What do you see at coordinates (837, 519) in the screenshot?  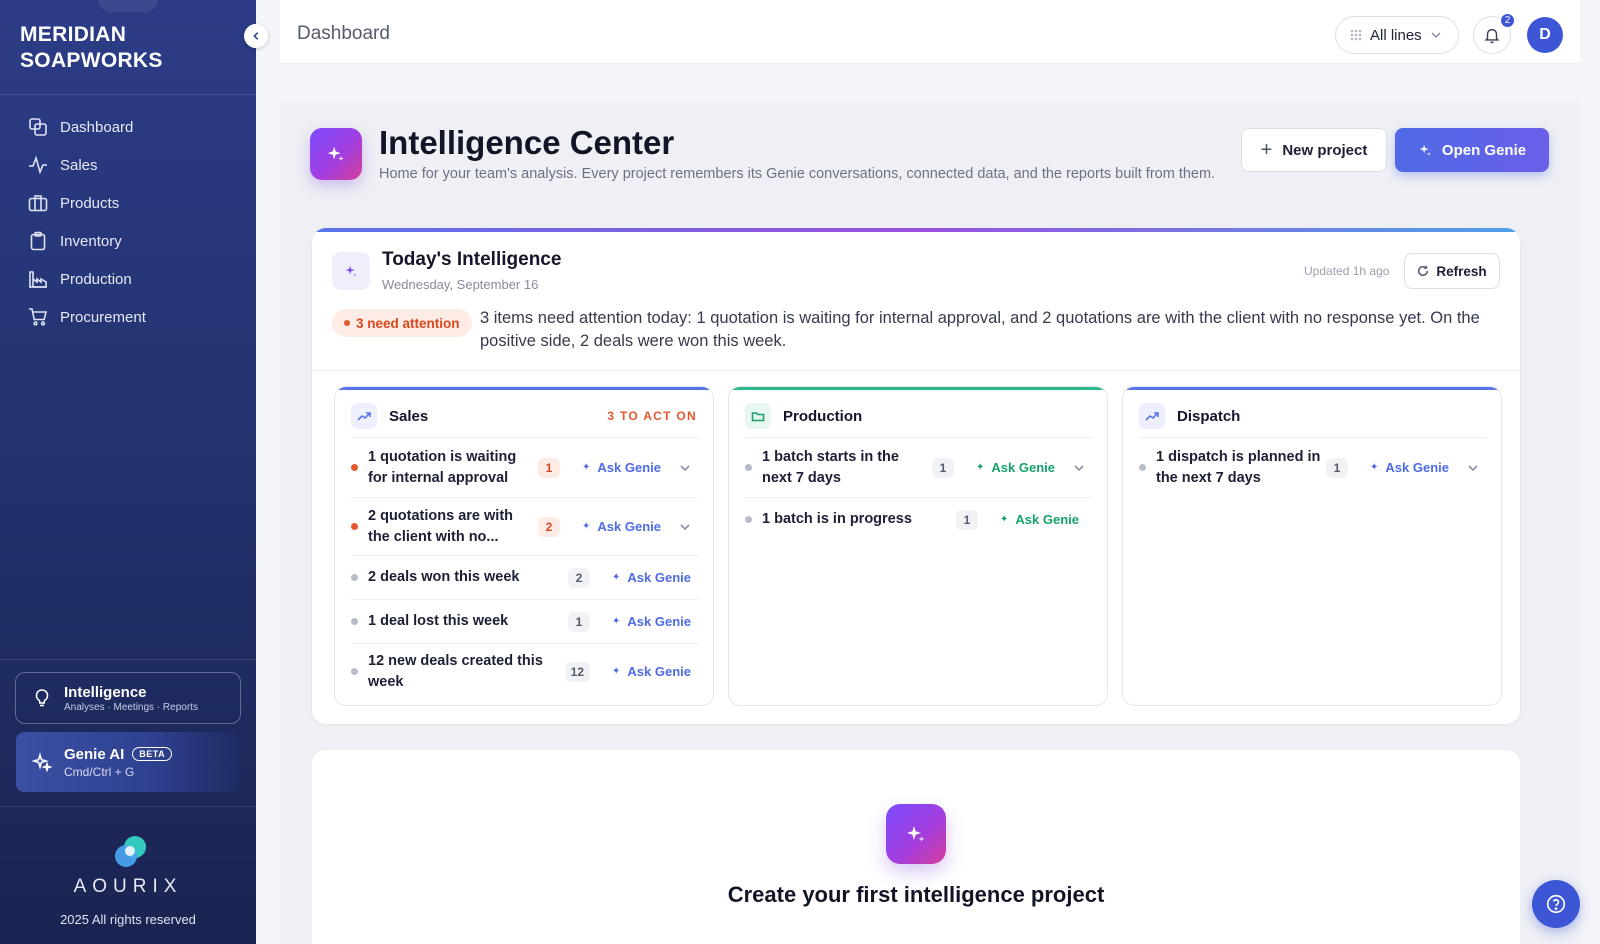 I see `item-text: 1 batch is in progress` at bounding box center [837, 519].